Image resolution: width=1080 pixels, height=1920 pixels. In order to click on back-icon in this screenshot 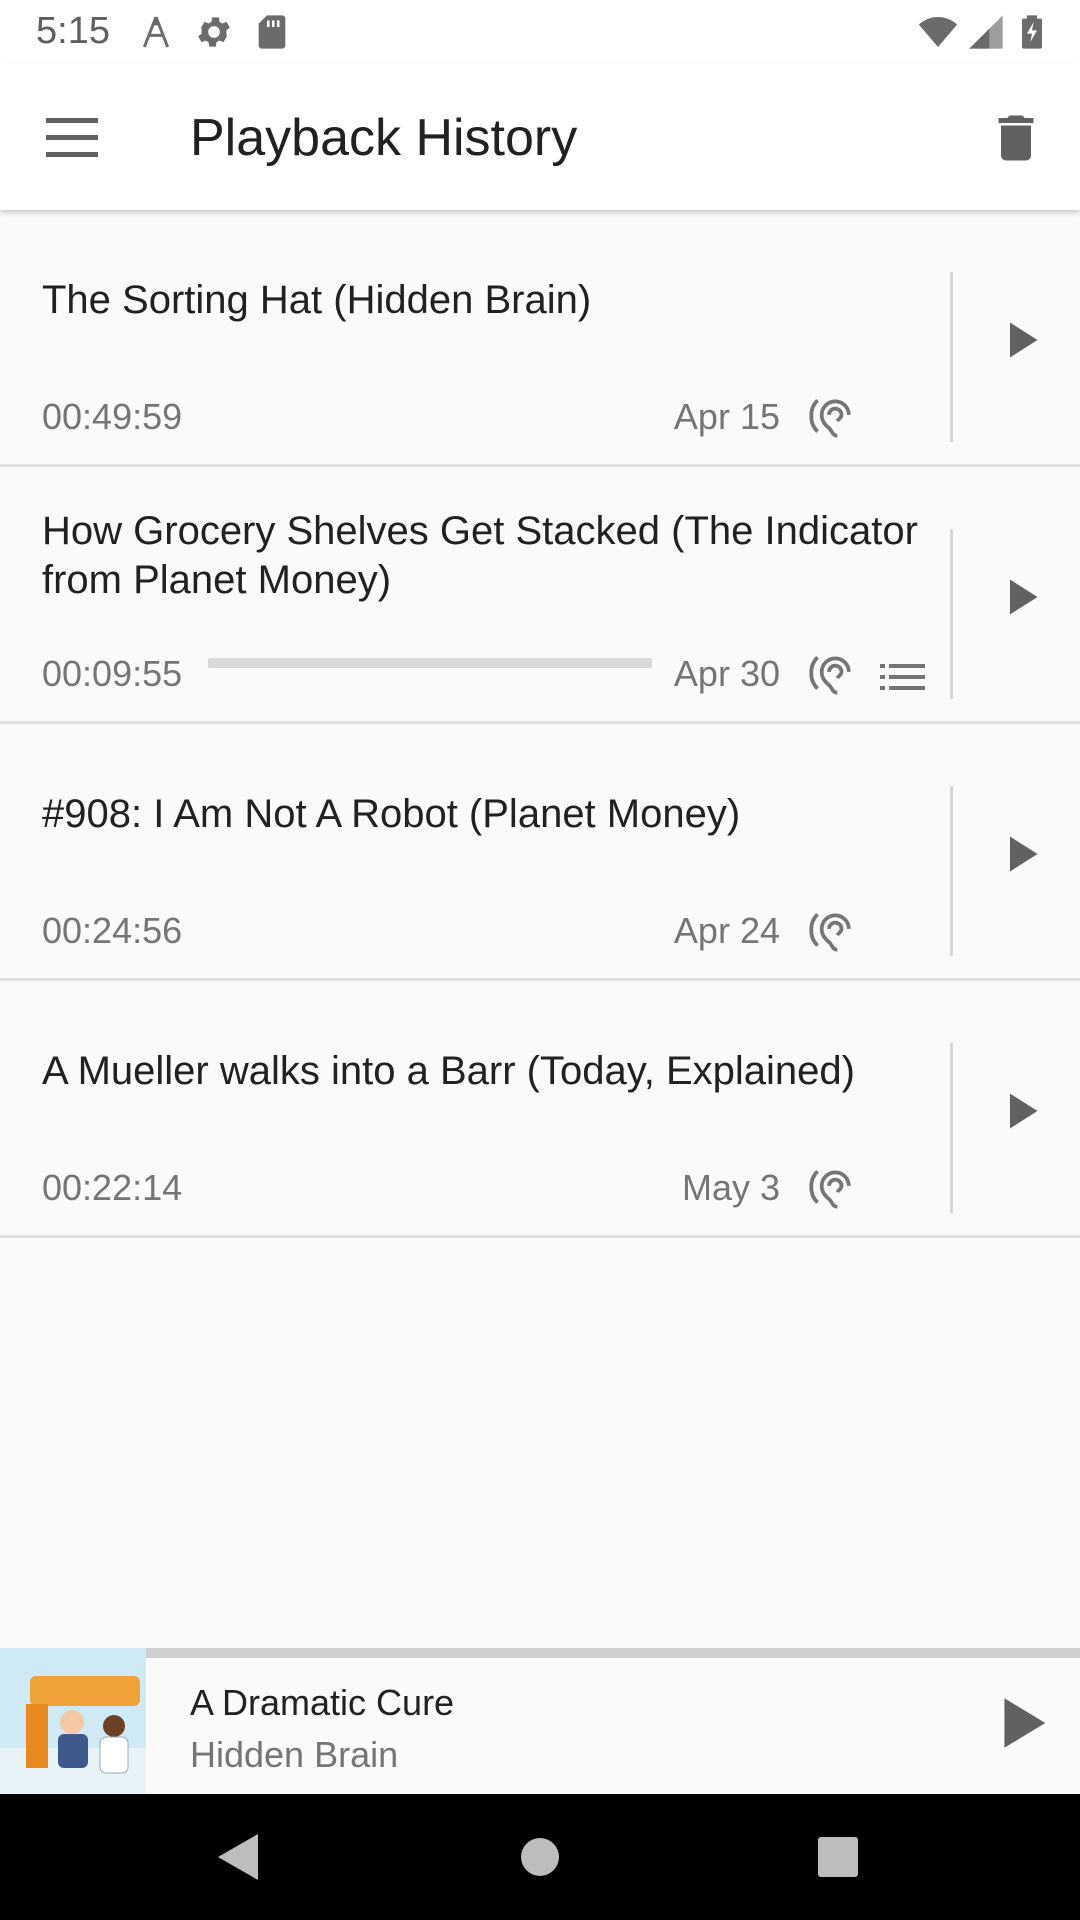, I will do `click(239, 1857)`.